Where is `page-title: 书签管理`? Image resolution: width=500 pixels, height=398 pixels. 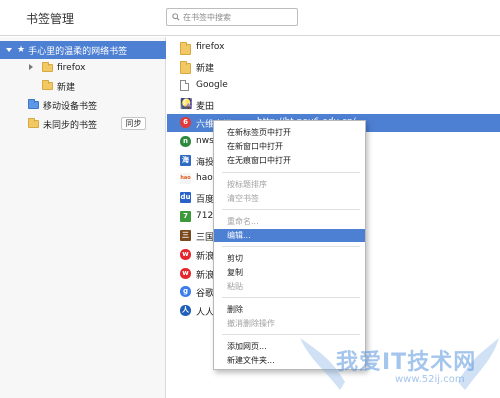 page-title: 书签管理 is located at coordinates (50, 19).